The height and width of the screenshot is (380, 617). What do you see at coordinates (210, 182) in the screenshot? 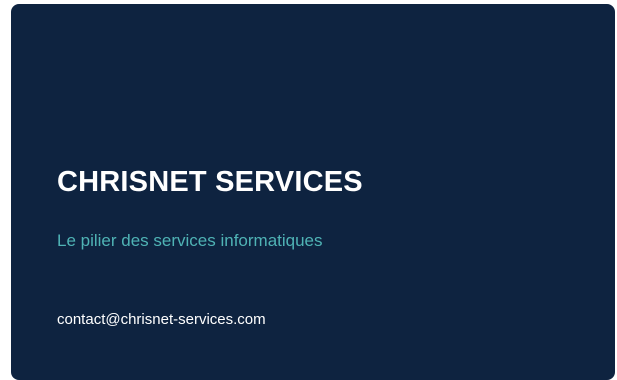
I see `company-name: CHRISNET SERVICES` at bounding box center [210, 182].